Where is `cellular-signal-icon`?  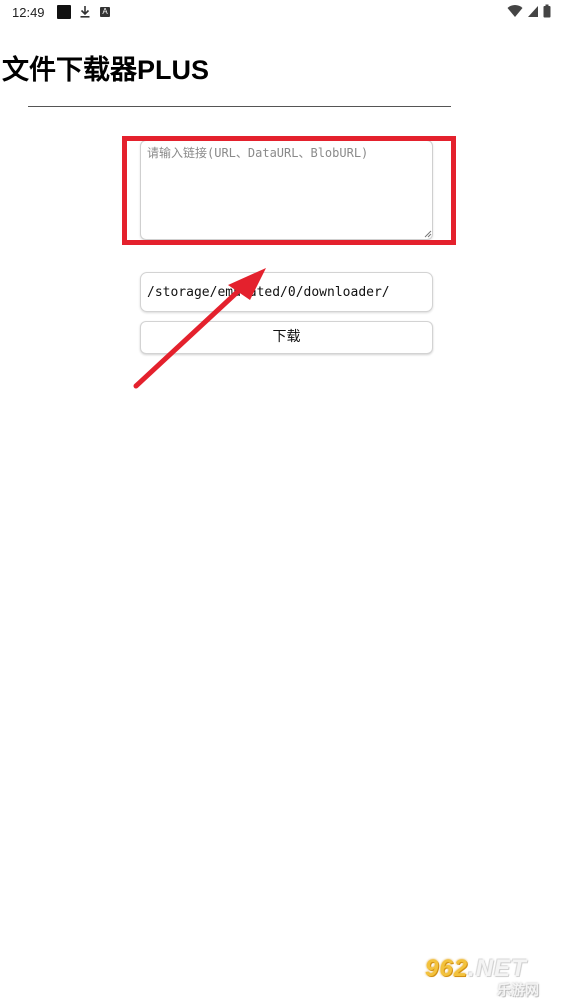 cellular-signal-icon is located at coordinates (533, 11).